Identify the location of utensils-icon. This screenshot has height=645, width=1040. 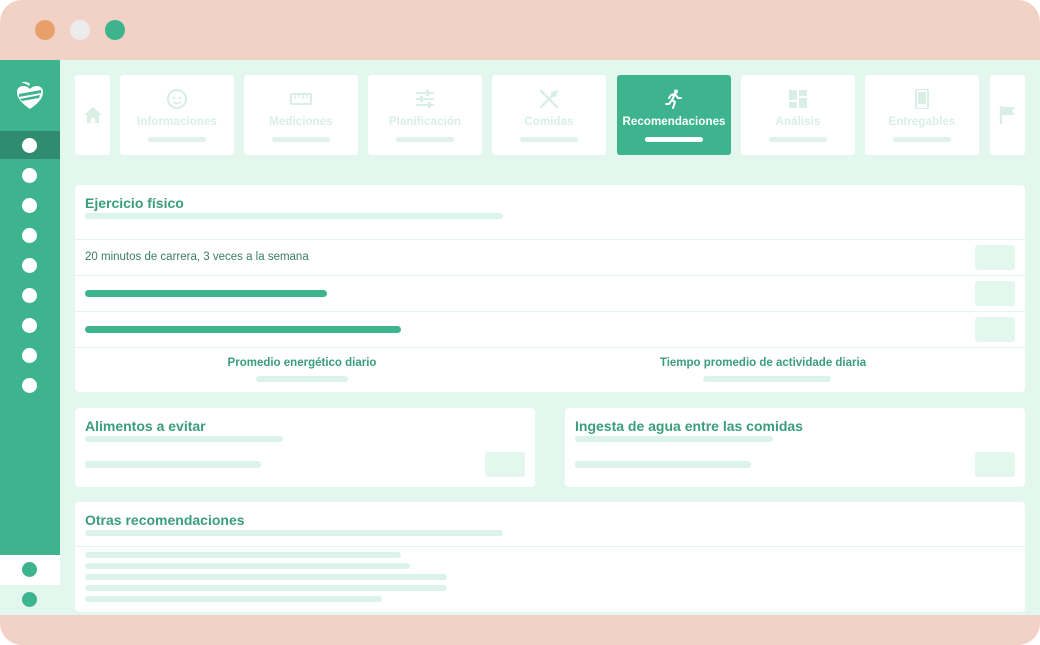
(549, 99).